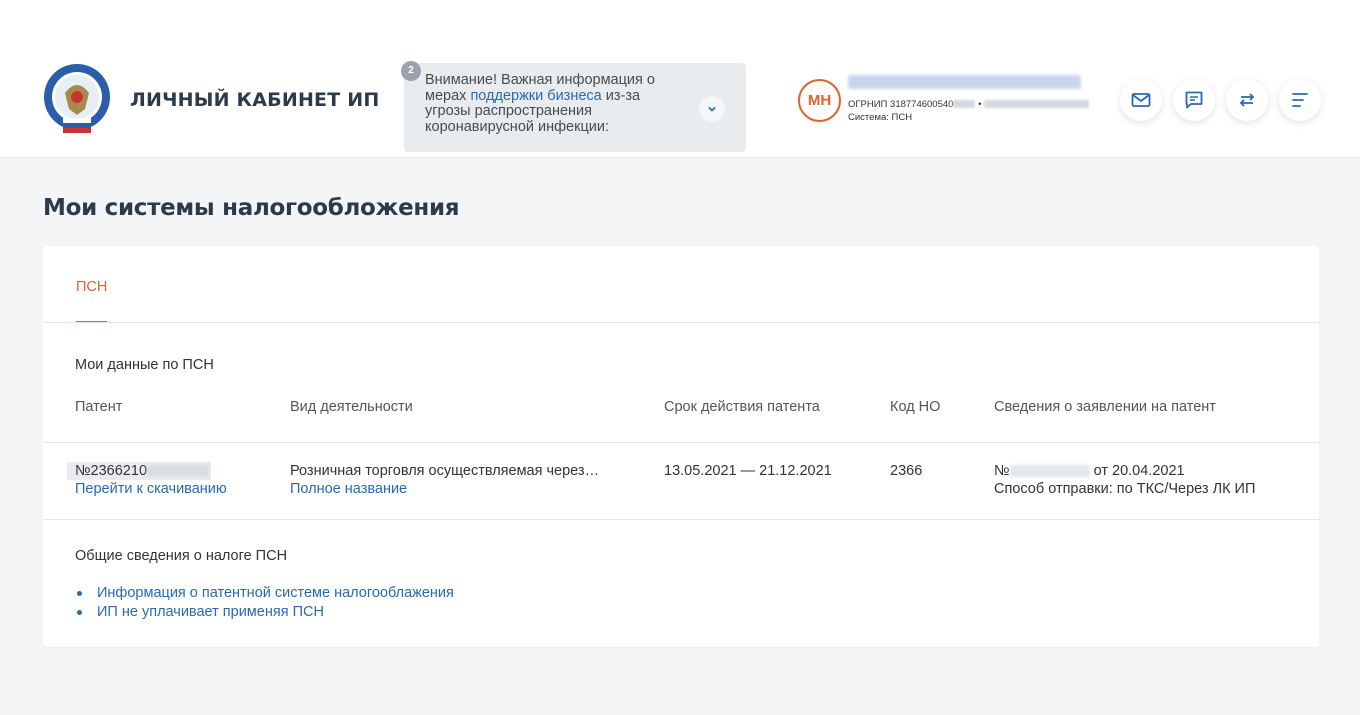 The height and width of the screenshot is (715, 1360). I want to click on table-bottom-divider, so click(681, 519).